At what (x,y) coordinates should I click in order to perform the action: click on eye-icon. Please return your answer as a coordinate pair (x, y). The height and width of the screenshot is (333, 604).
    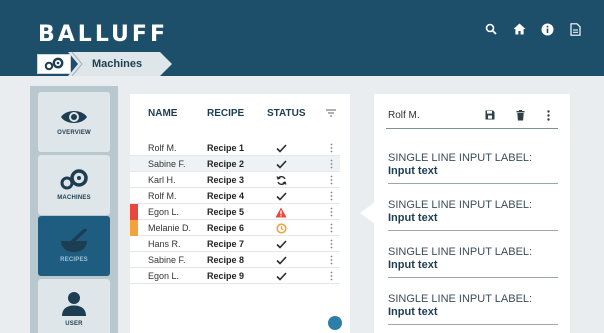
    Looking at the image, I should click on (74, 117).